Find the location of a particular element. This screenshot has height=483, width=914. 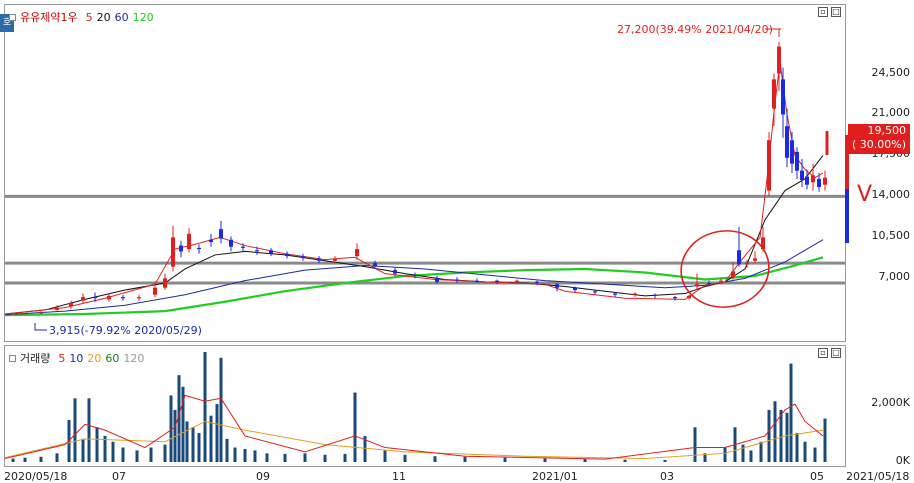

current-price: 19,500 is located at coordinates (887, 130).